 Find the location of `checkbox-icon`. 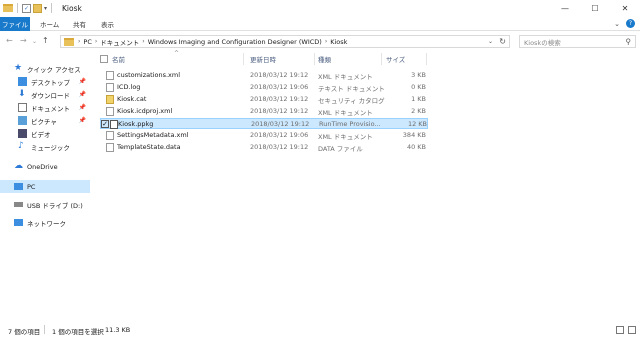

checkbox-icon is located at coordinates (104, 58).